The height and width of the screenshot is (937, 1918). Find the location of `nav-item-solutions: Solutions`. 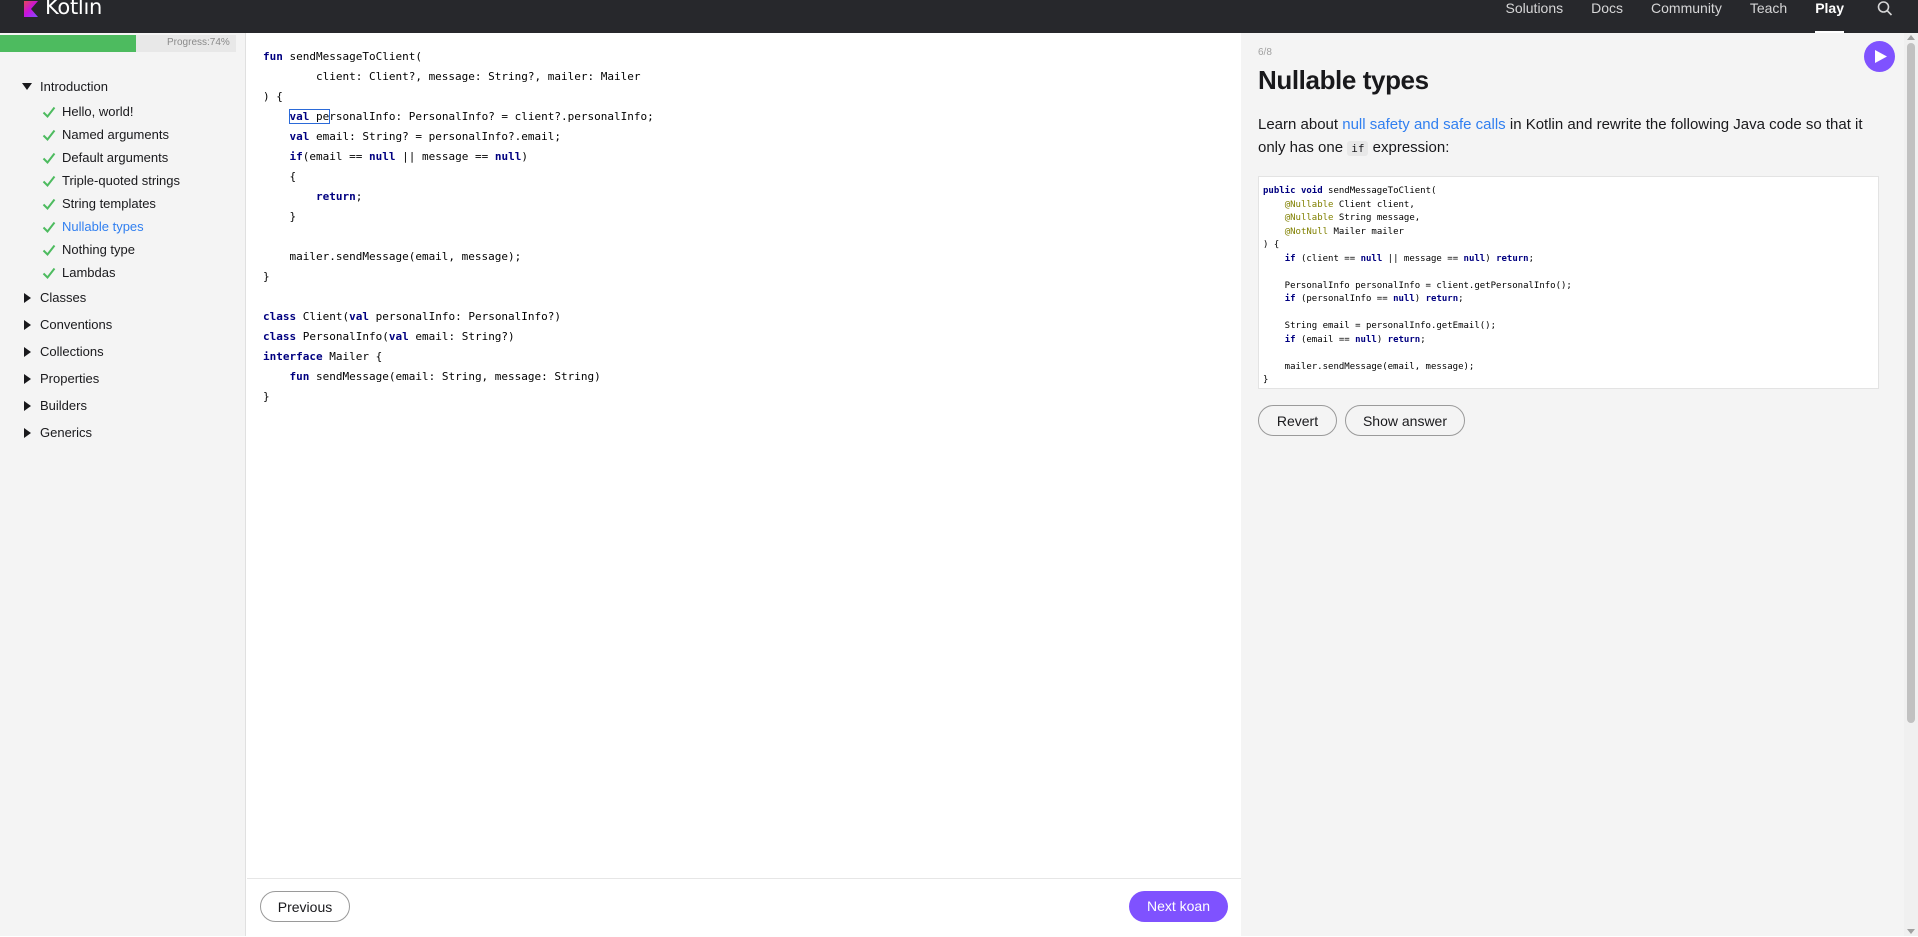

nav-item-solutions: Solutions is located at coordinates (1535, 10).